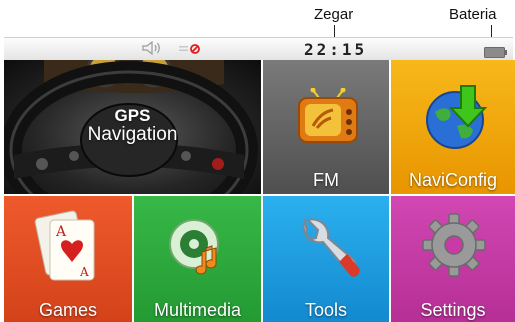 The image size is (515, 322). I want to click on gps-label-line1: GPS, so click(132, 115).